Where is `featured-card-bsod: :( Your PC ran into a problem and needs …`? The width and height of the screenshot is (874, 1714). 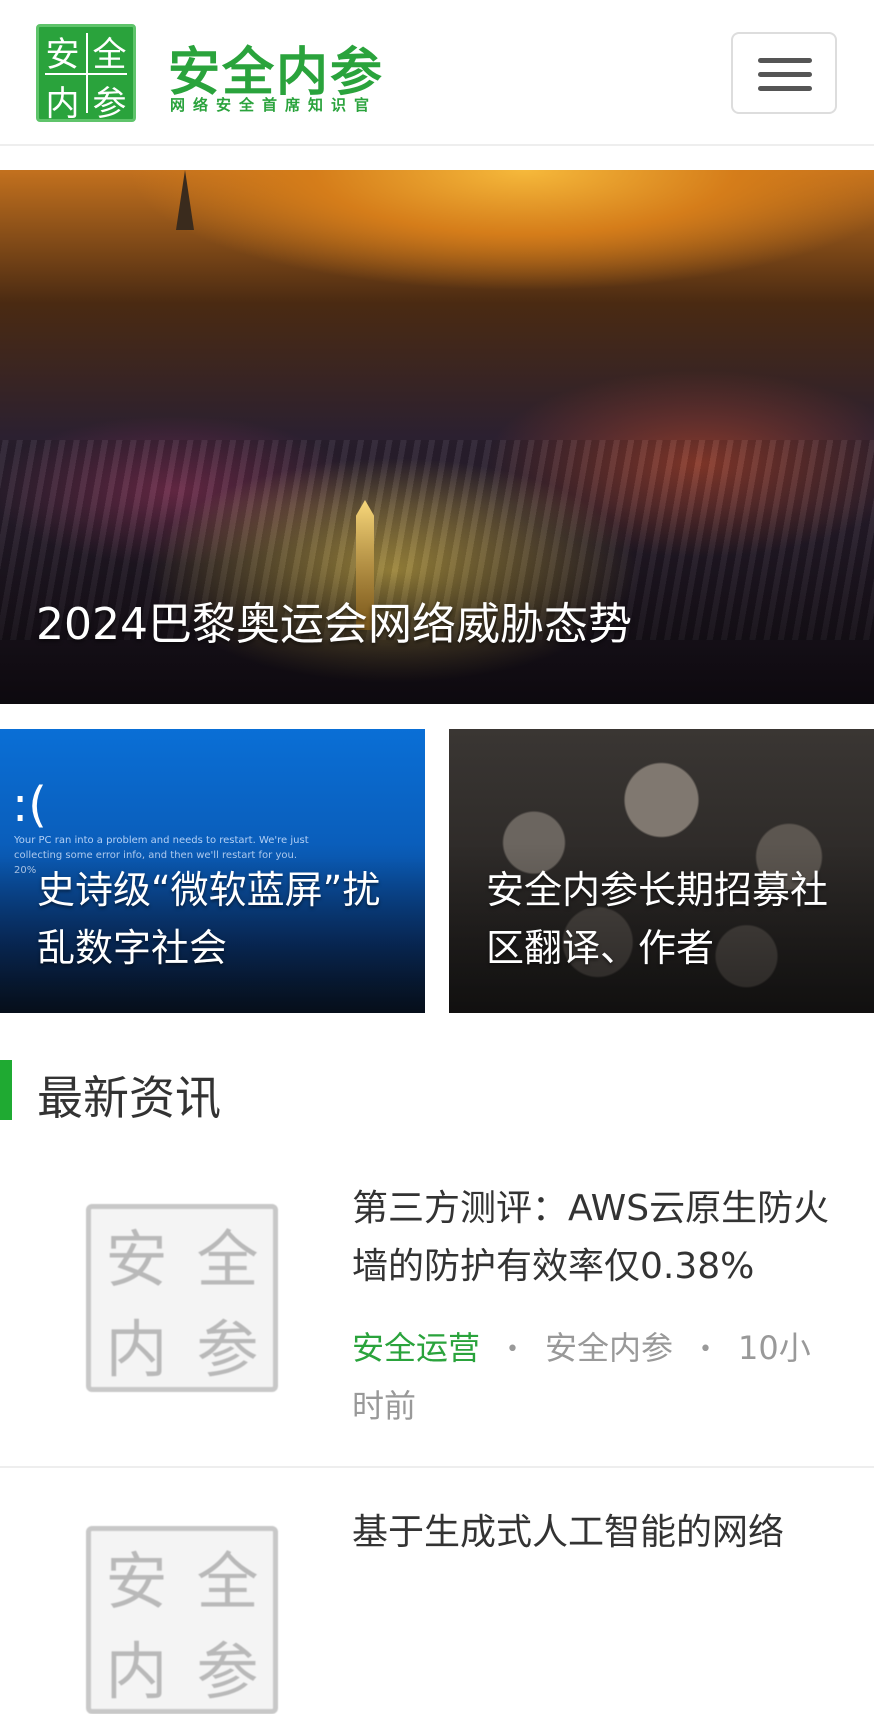 featured-card-bsod: :( Your PC ran into a problem and needs … is located at coordinates (212, 871).